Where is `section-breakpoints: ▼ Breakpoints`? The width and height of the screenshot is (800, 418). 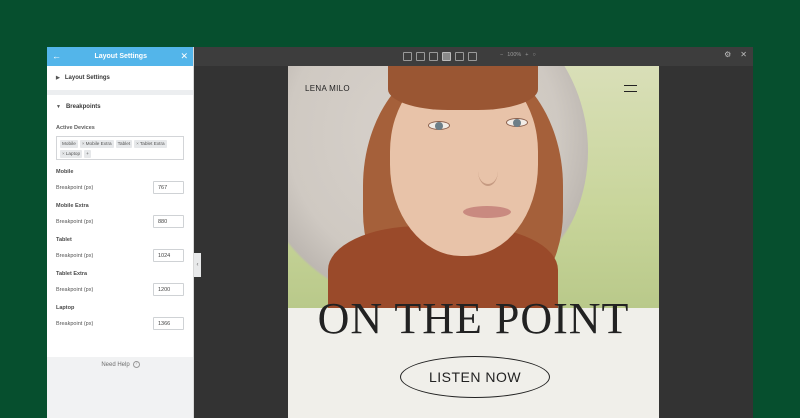 section-breakpoints: ▼ Breakpoints is located at coordinates (120, 107).